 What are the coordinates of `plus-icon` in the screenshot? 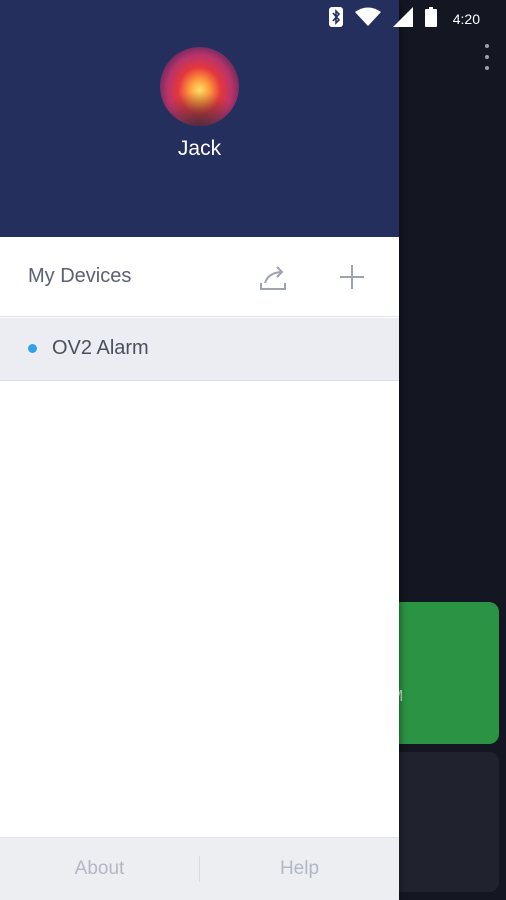 It's located at (352, 277).